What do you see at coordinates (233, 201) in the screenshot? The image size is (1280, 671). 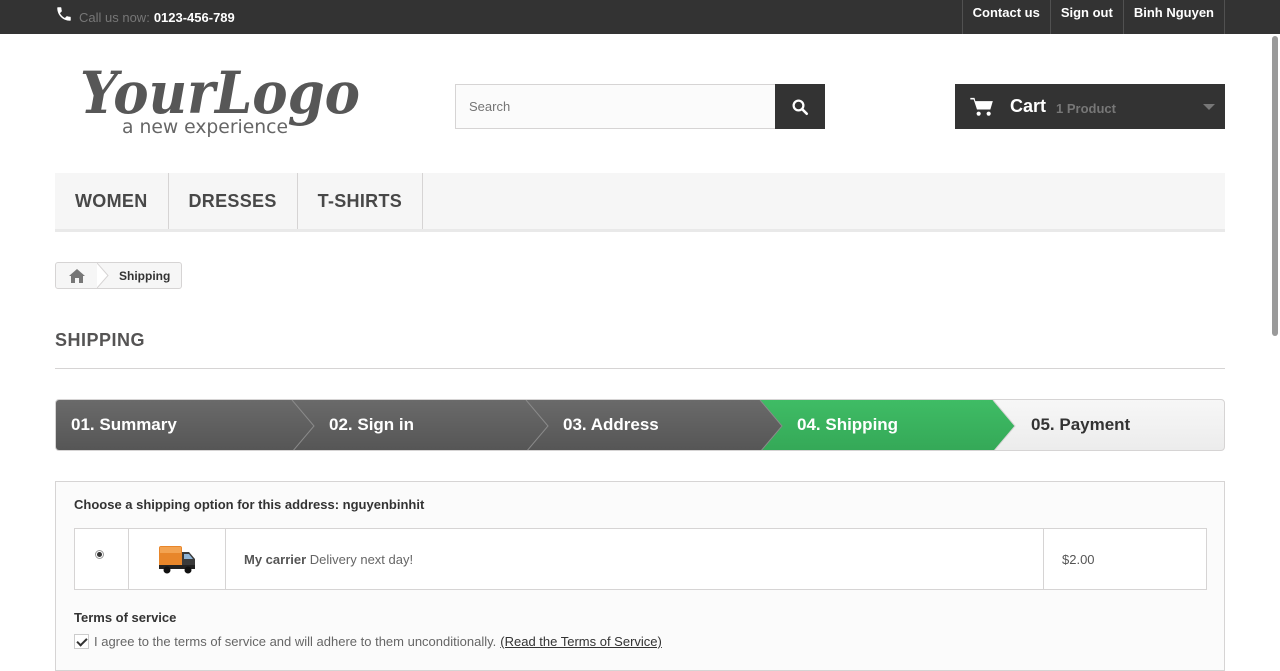 I see `menu-item-dresses: DRESSES` at bounding box center [233, 201].